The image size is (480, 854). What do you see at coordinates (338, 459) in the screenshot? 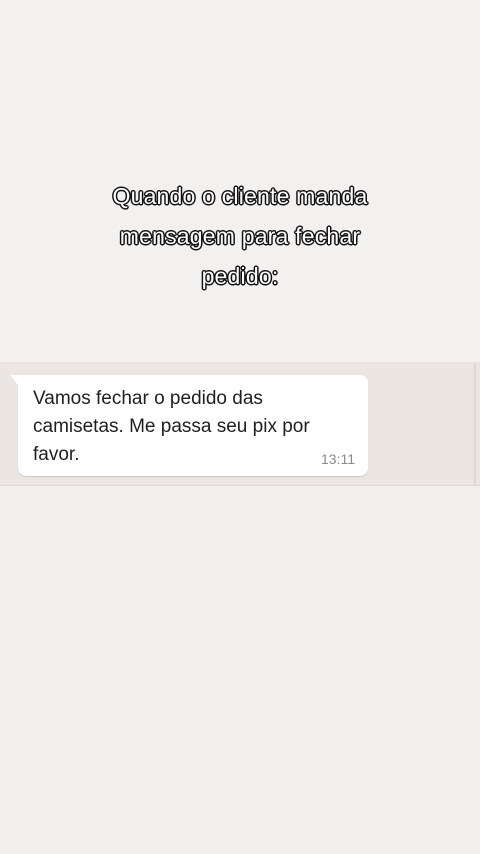
I see `message-timestamp: 13:11` at bounding box center [338, 459].